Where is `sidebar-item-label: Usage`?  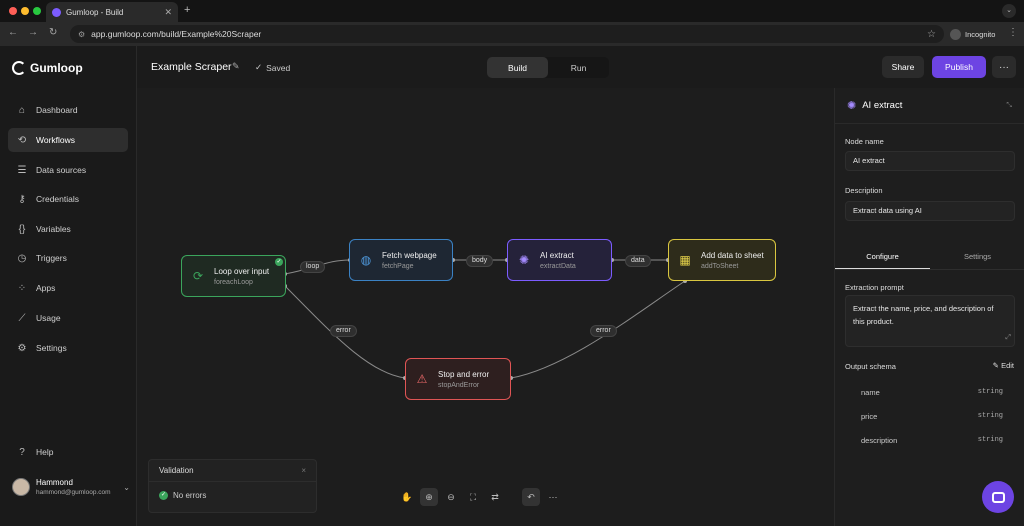
sidebar-item-label: Usage is located at coordinates (48, 318).